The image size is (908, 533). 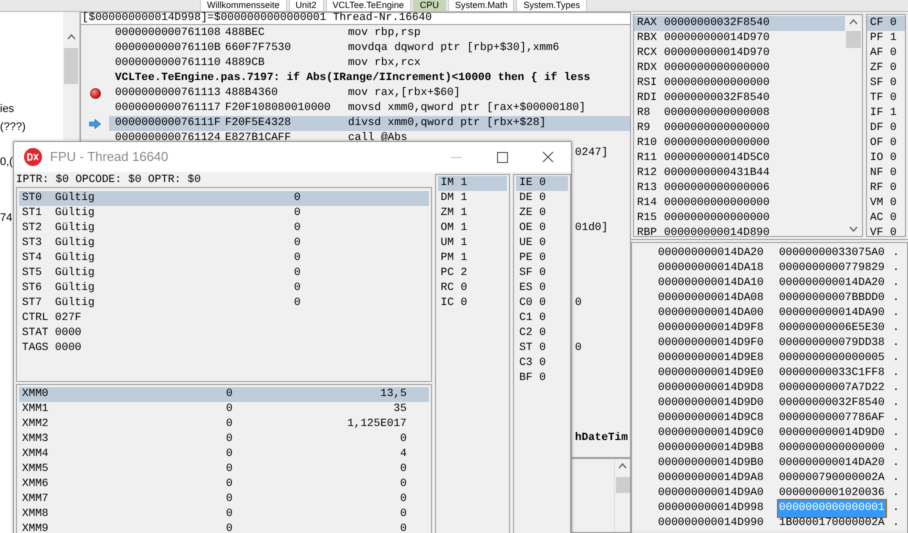 What do you see at coordinates (532, 333) in the screenshot?
I see `status-flag-row-text: C2 0` at bounding box center [532, 333].